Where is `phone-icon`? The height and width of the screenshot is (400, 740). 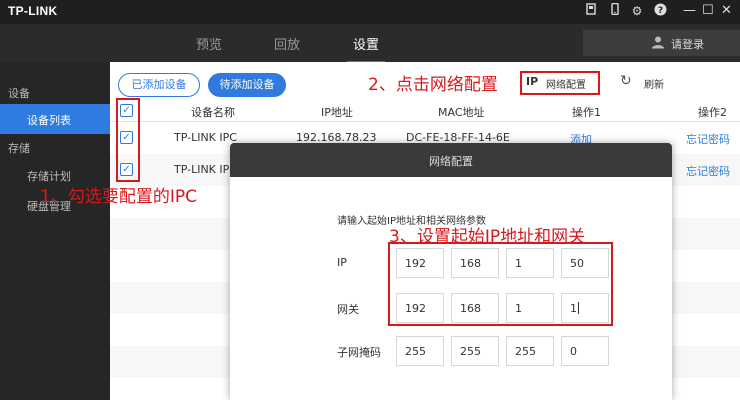 phone-icon is located at coordinates (615, 10).